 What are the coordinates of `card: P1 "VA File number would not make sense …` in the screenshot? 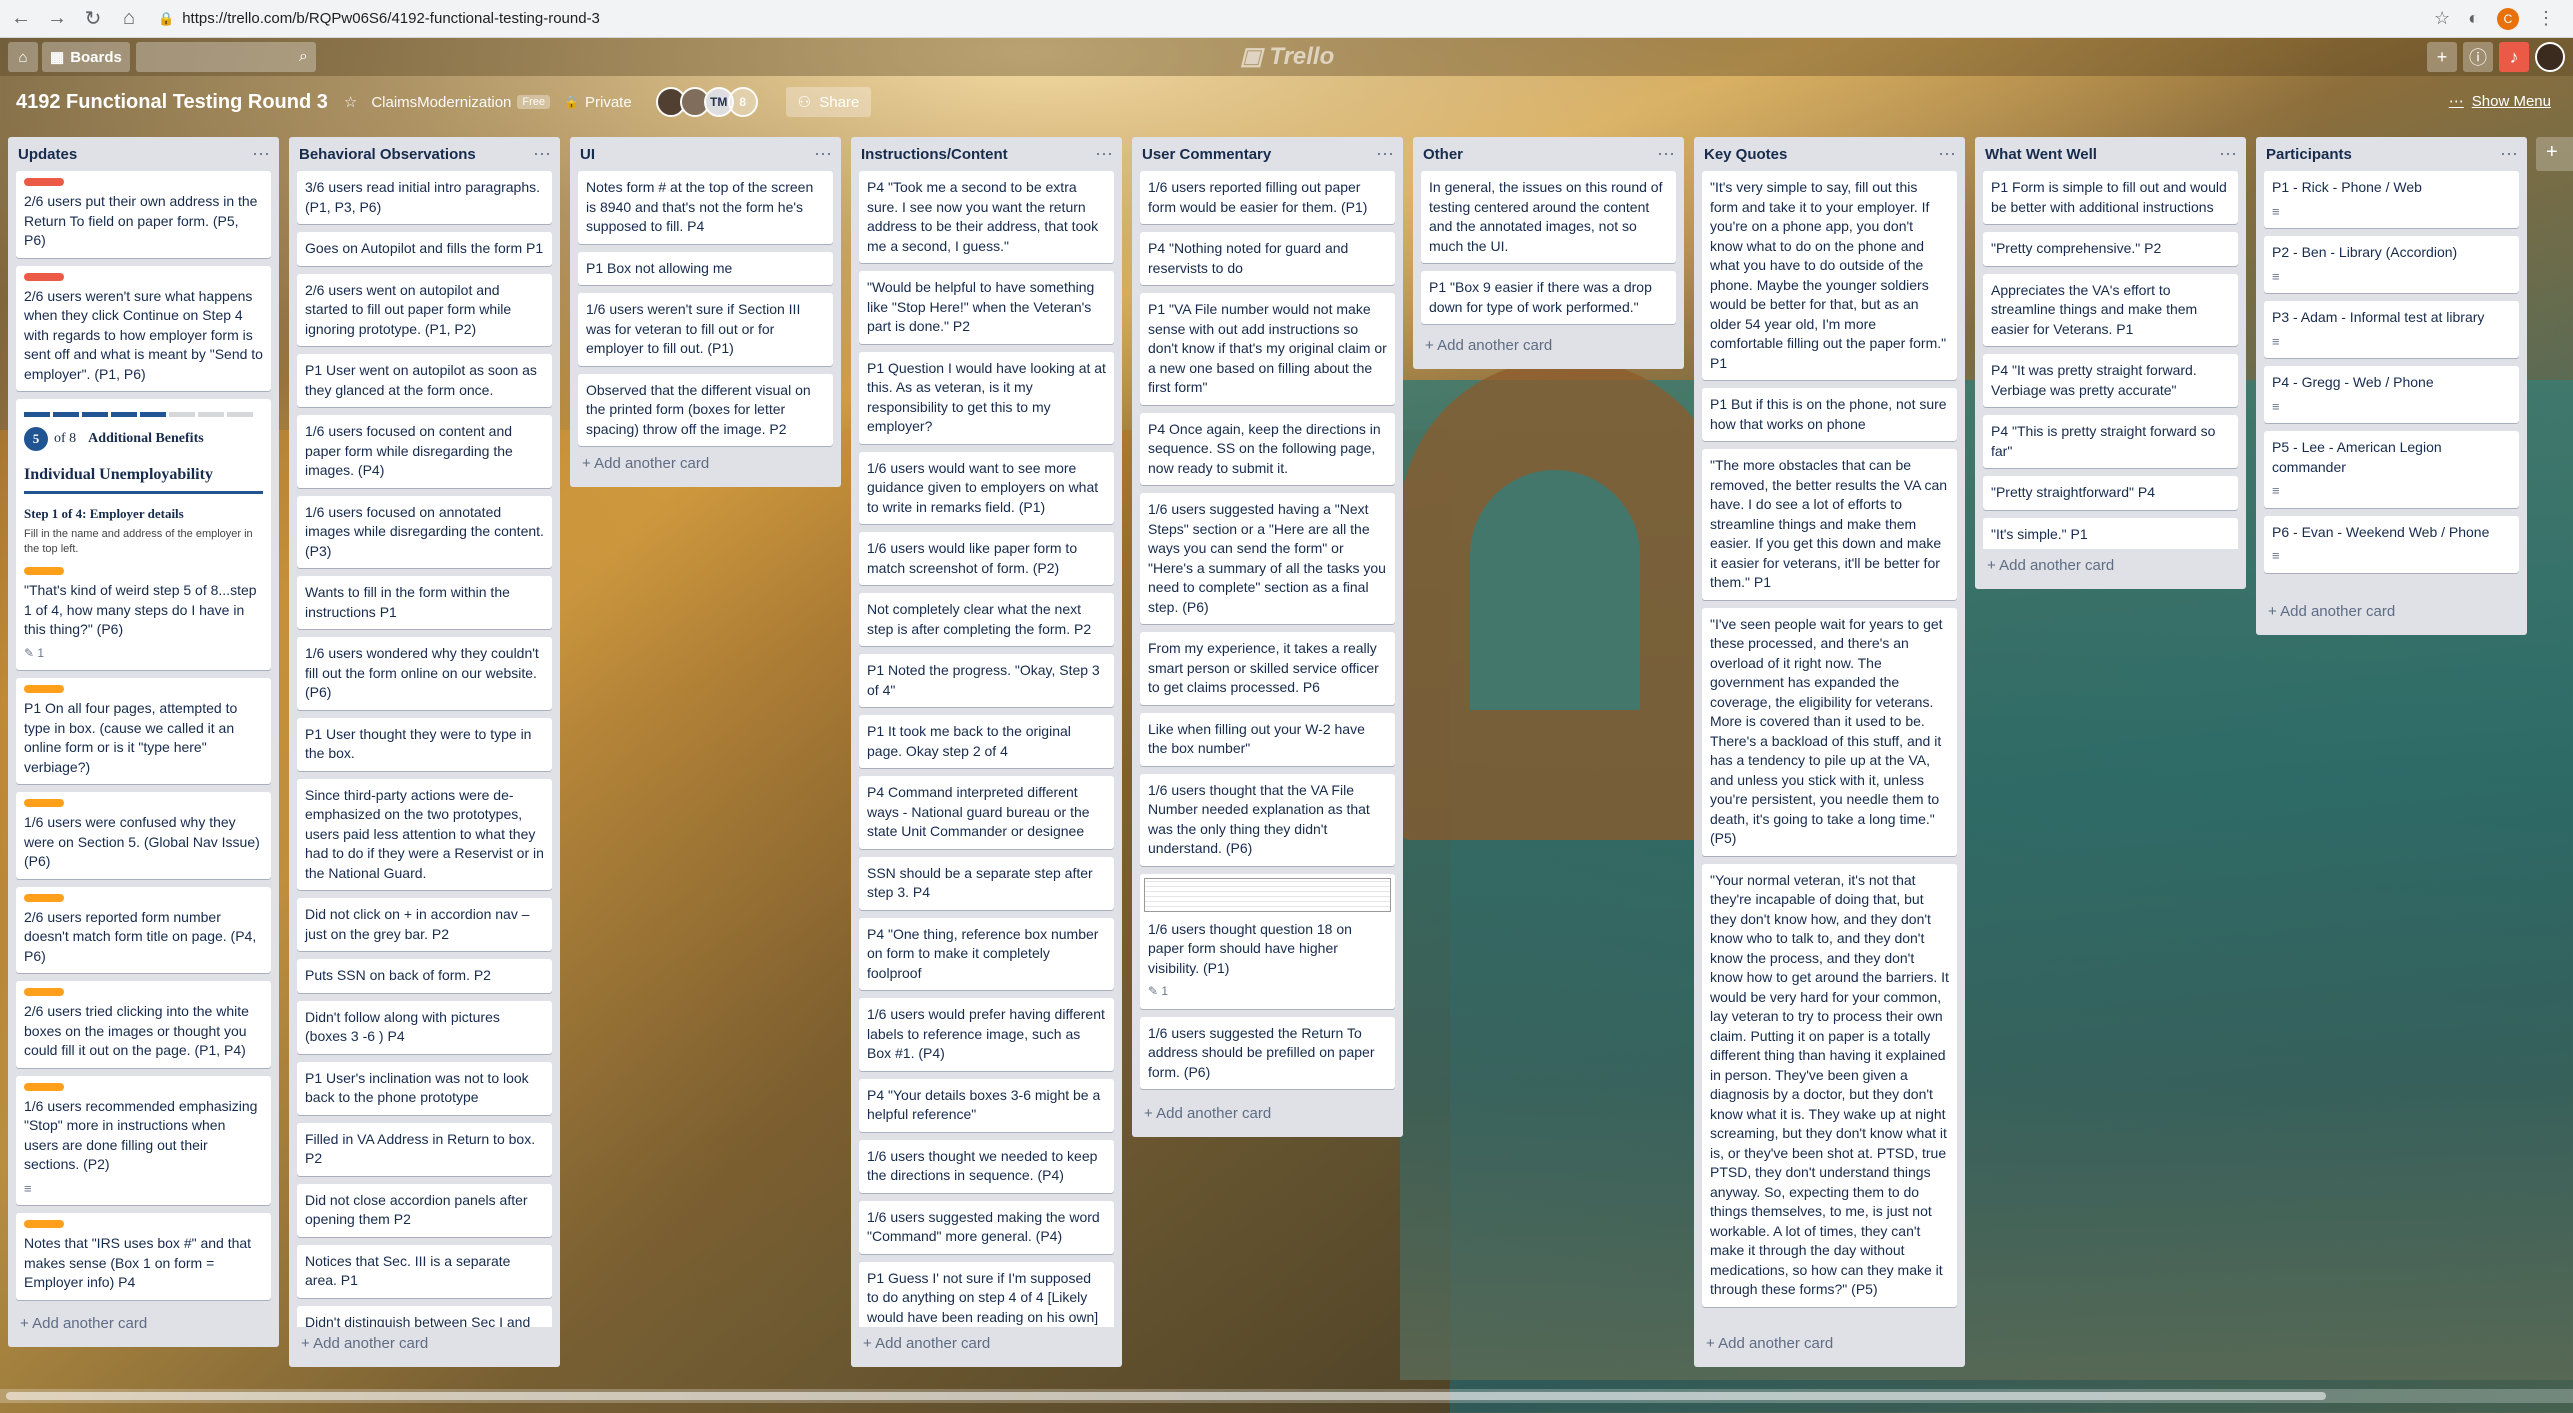 It's located at (1267, 349).